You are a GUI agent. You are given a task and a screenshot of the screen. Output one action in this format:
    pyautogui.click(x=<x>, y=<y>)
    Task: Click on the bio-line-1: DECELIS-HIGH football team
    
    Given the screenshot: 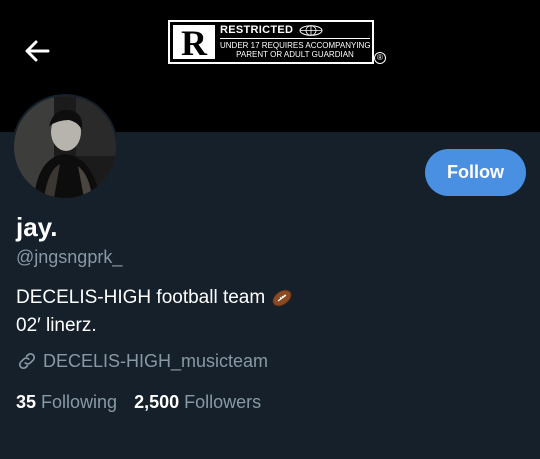 What is the action you would take?
    pyautogui.click(x=154, y=298)
    